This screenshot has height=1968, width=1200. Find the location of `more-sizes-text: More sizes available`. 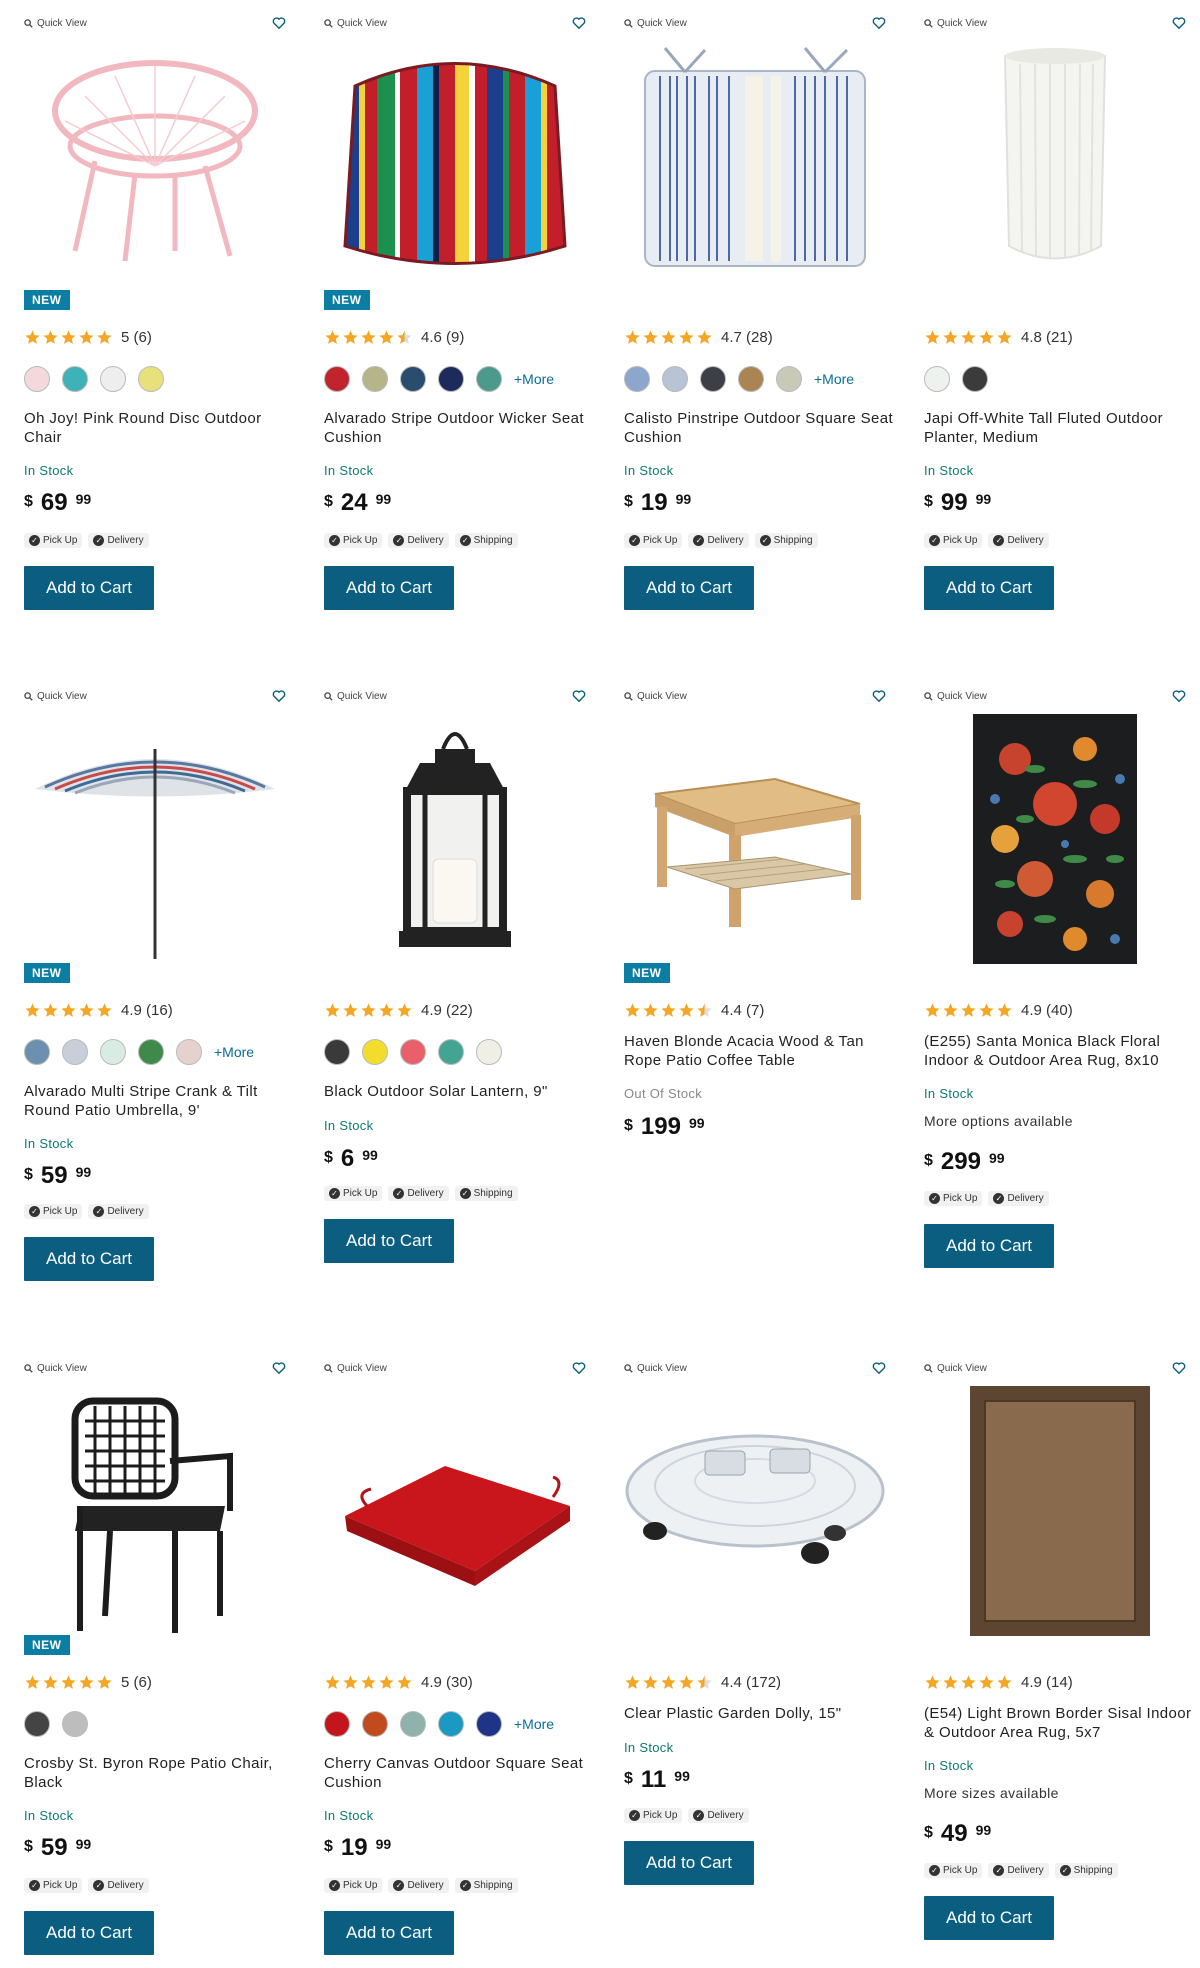

more-sizes-text: More sizes available is located at coordinates (991, 1793).